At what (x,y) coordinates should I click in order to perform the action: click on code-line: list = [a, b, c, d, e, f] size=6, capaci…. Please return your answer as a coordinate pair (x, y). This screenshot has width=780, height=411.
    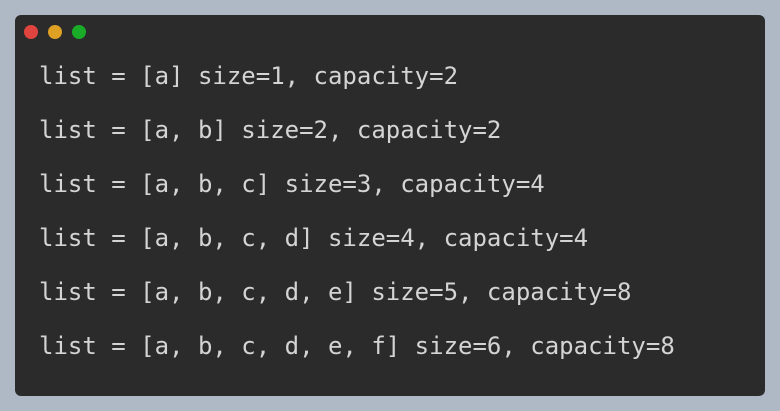
    Looking at the image, I should click on (357, 346).